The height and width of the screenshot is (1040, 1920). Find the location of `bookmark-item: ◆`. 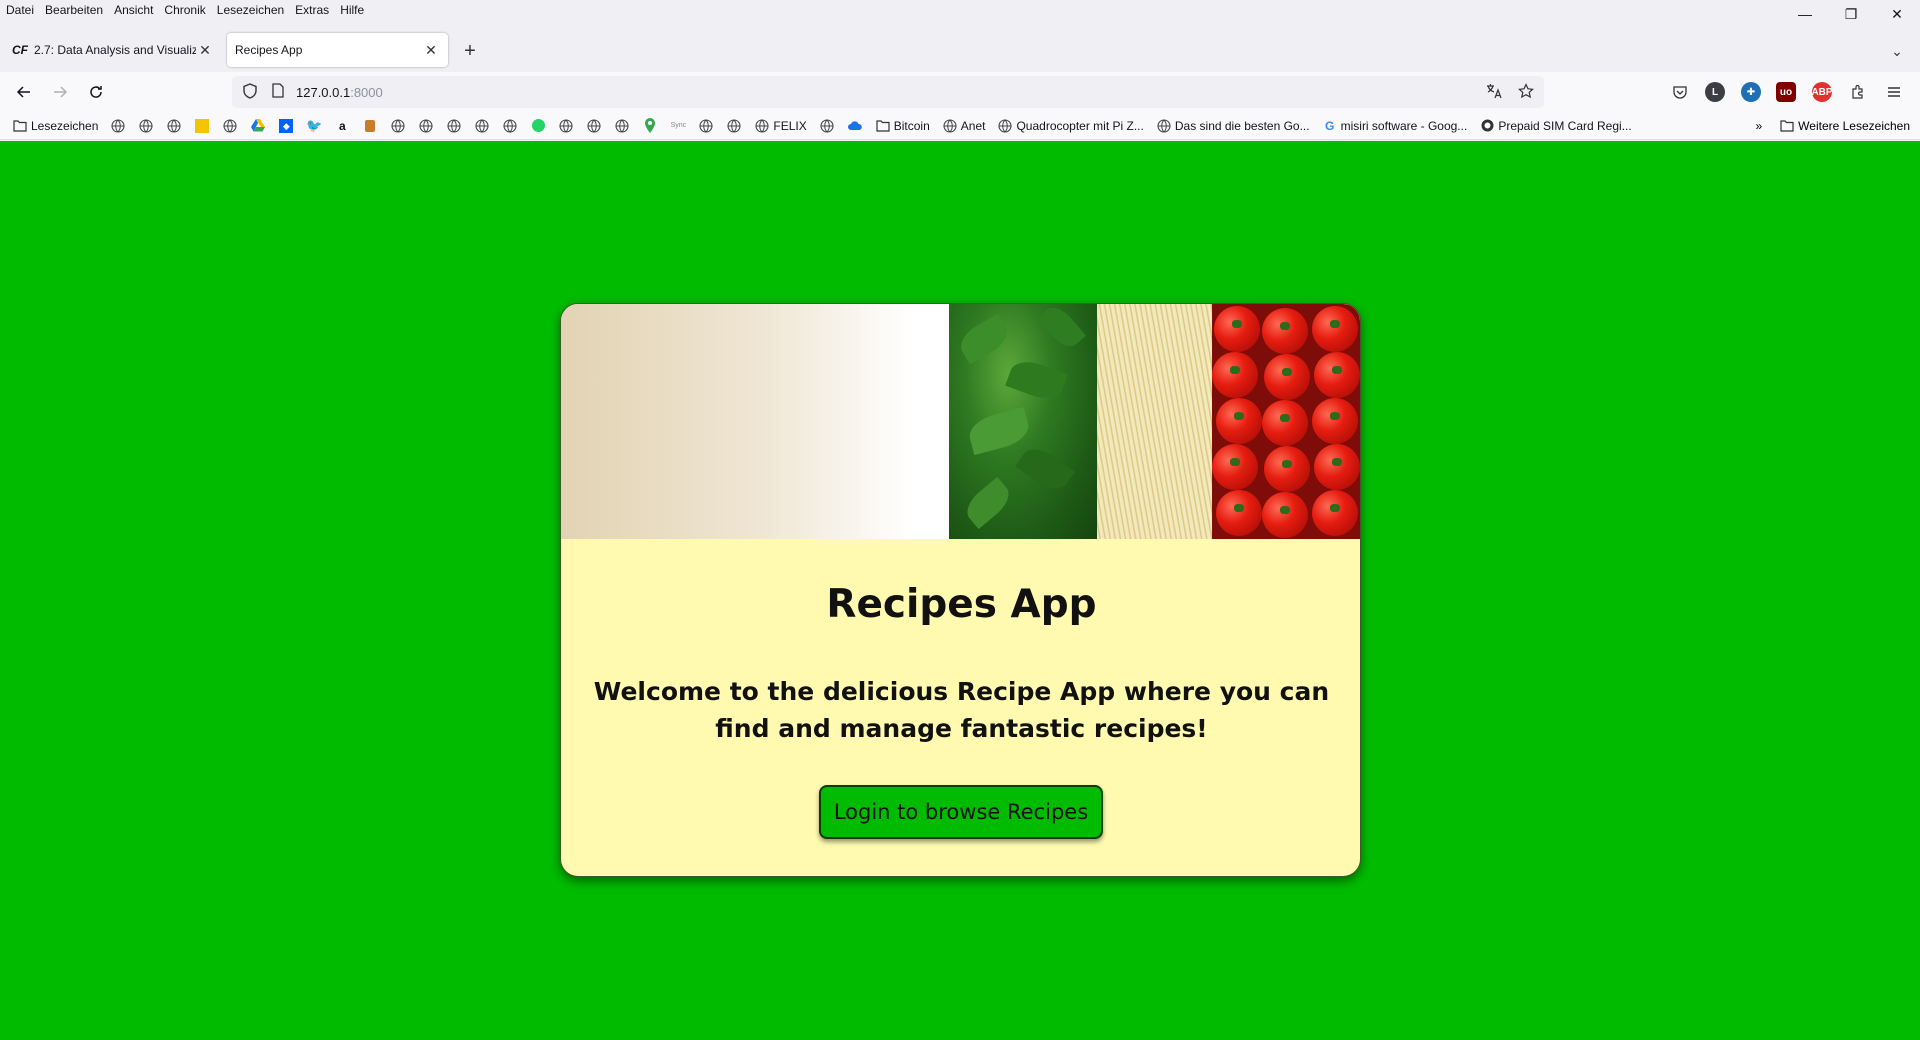

bookmark-item: ◆ is located at coordinates (286, 126).